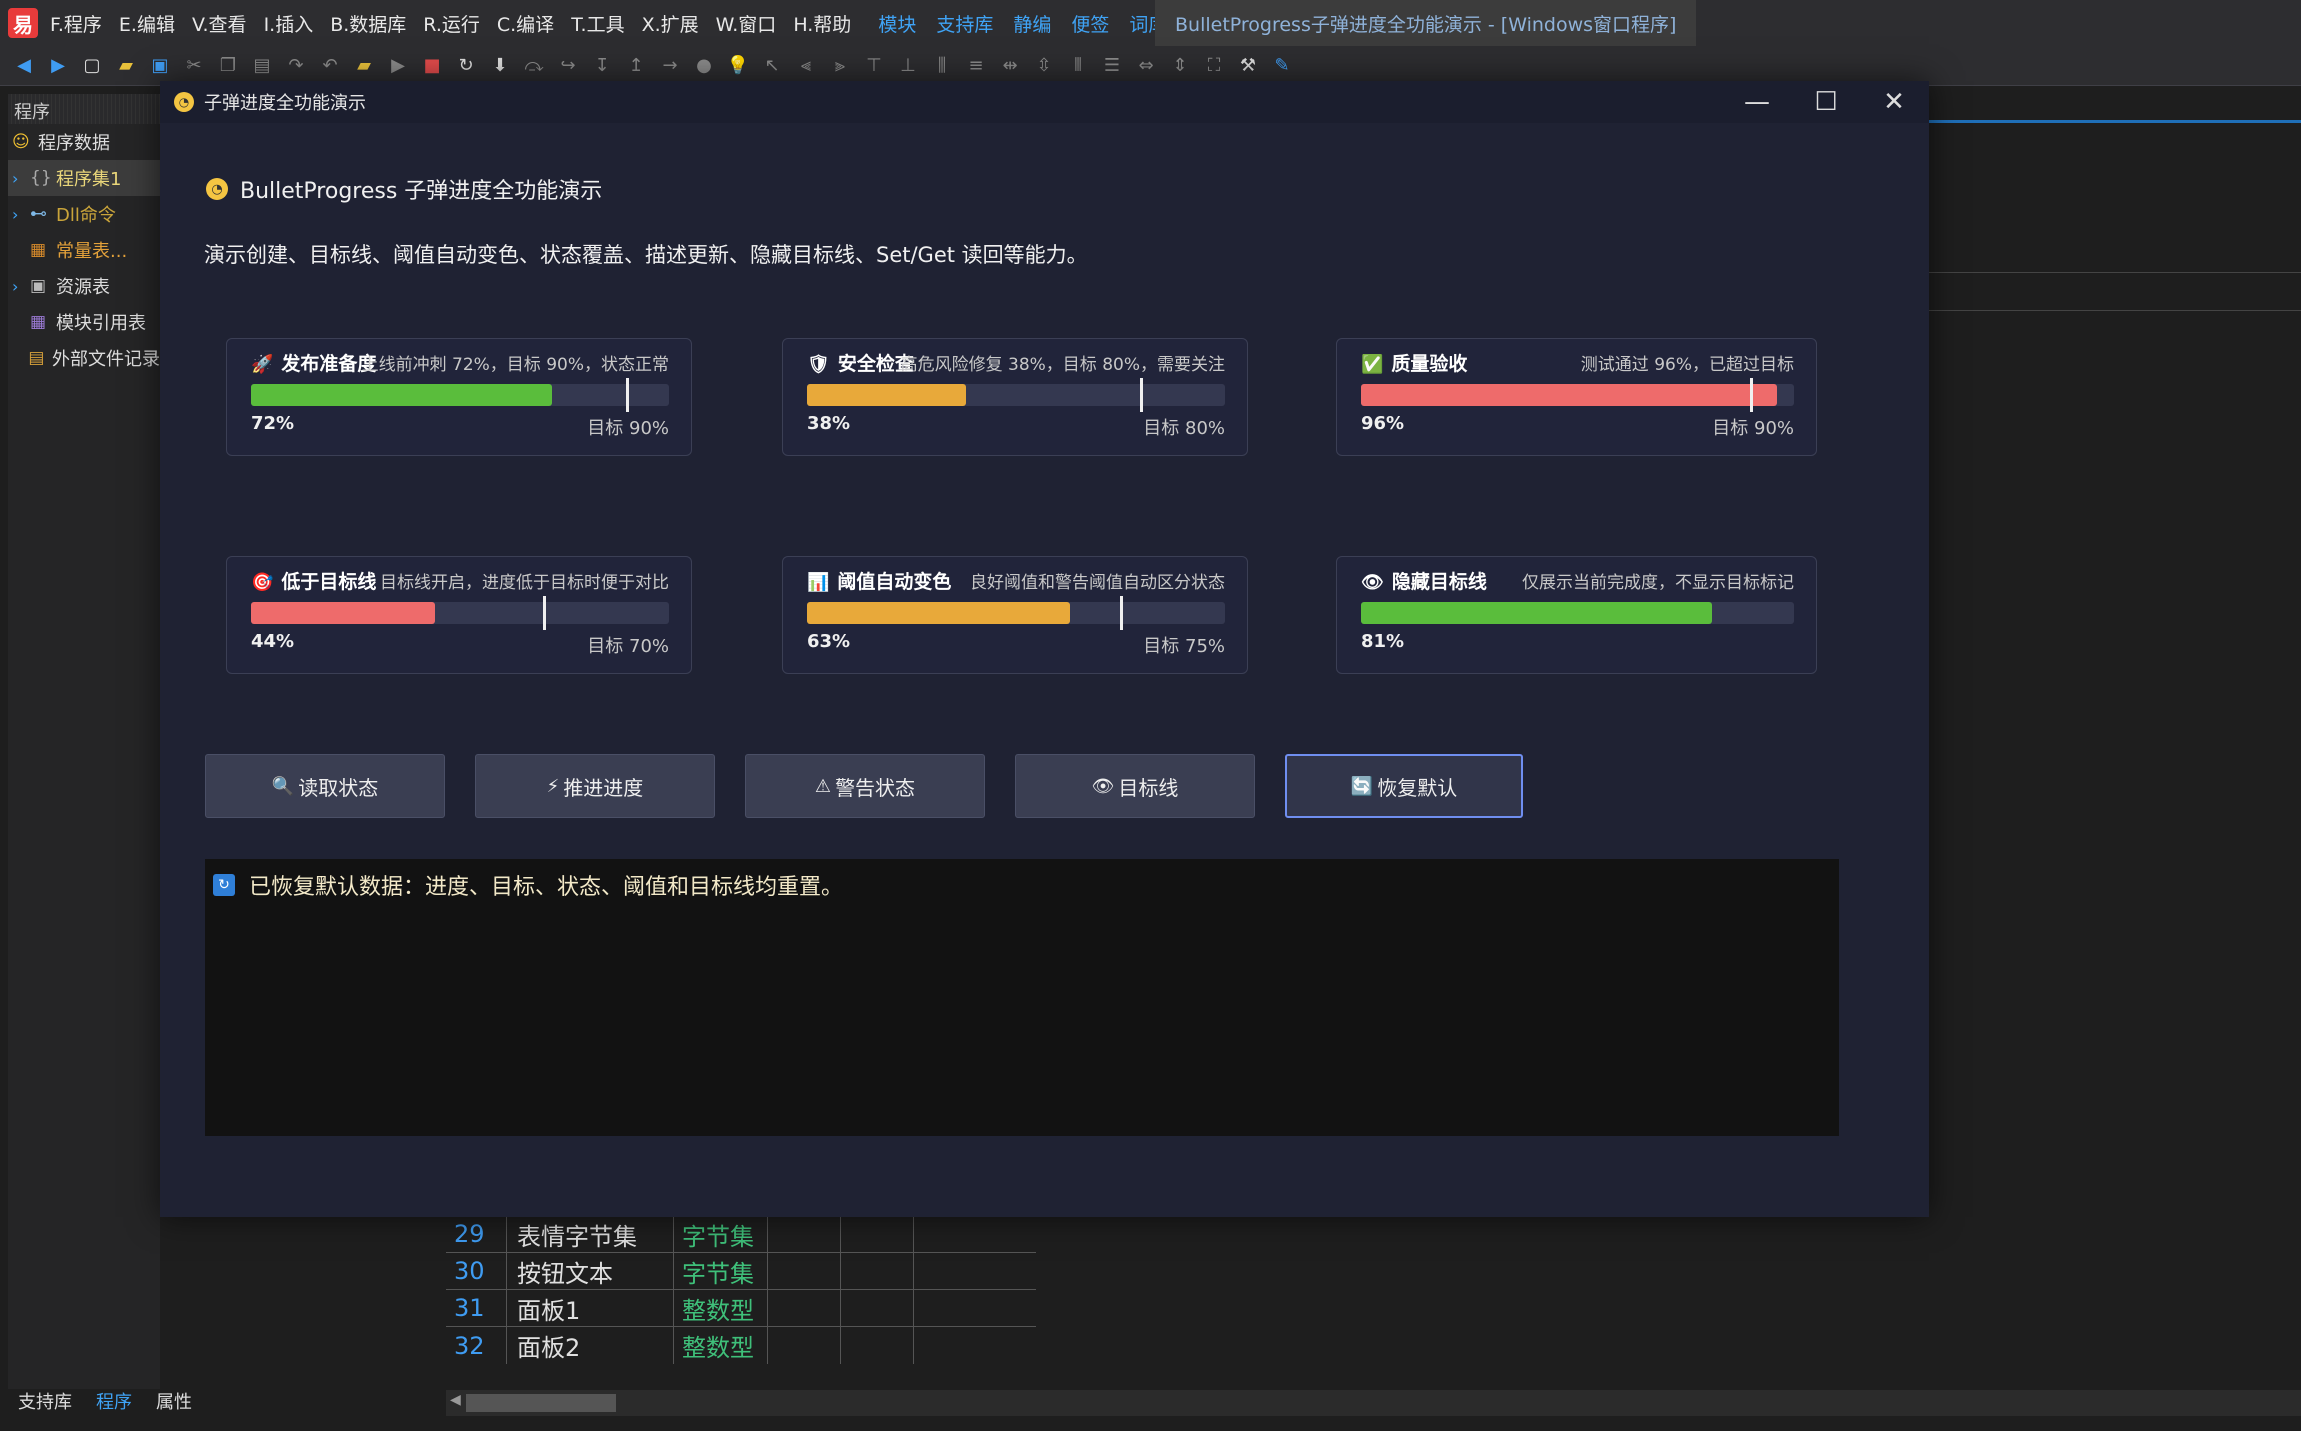 The height and width of the screenshot is (1431, 2301). I want to click on step-in-icon: ↧, so click(602, 66).